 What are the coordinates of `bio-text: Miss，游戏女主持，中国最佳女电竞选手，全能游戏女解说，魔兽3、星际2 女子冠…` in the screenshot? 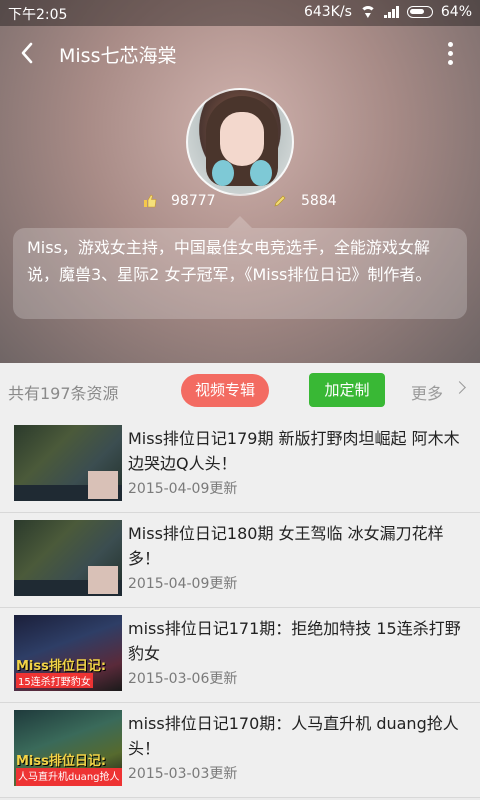 It's located at (240, 273).